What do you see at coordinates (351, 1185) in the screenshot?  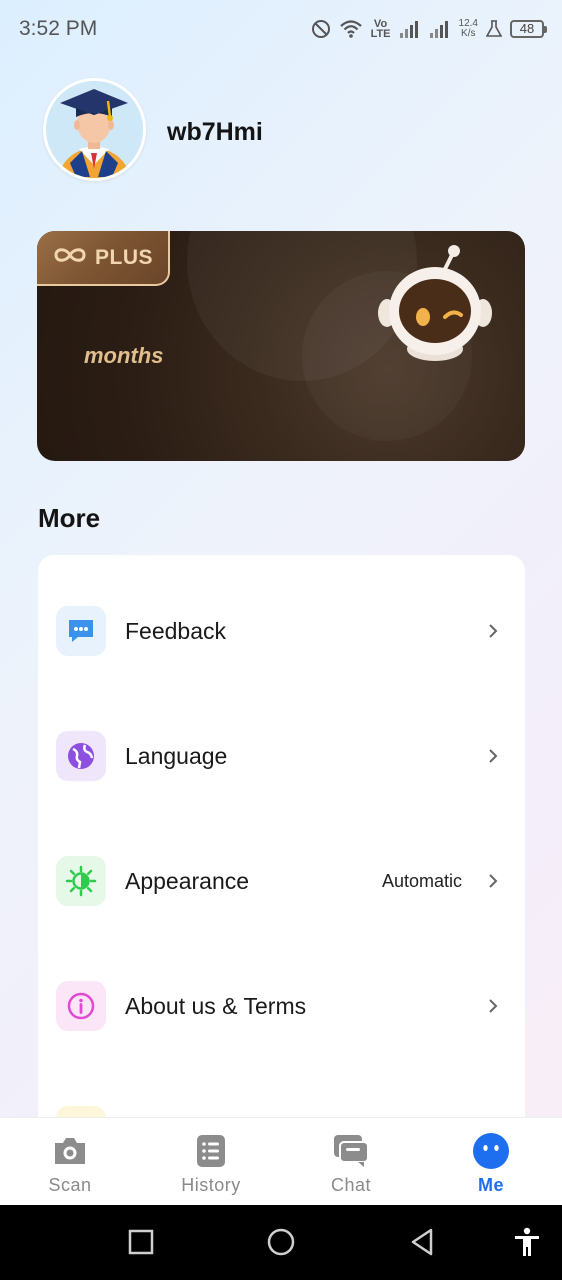 I see `nav-label: Chat` at bounding box center [351, 1185].